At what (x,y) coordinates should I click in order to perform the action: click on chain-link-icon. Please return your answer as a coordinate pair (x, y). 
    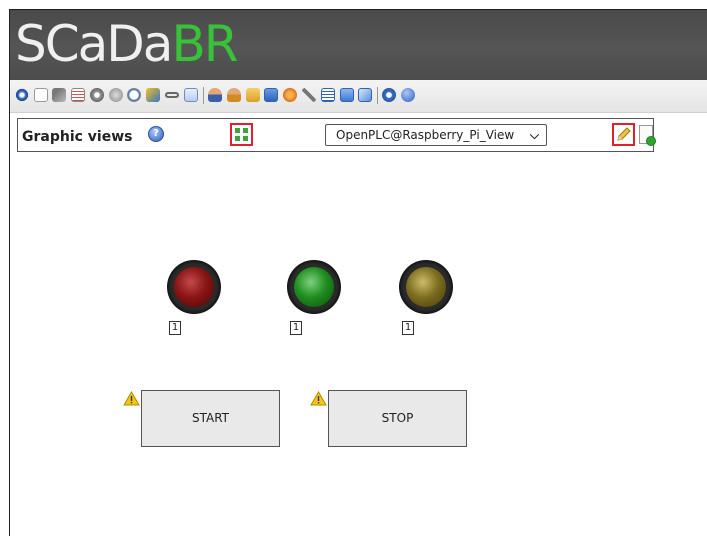
    Looking at the image, I should click on (172, 95).